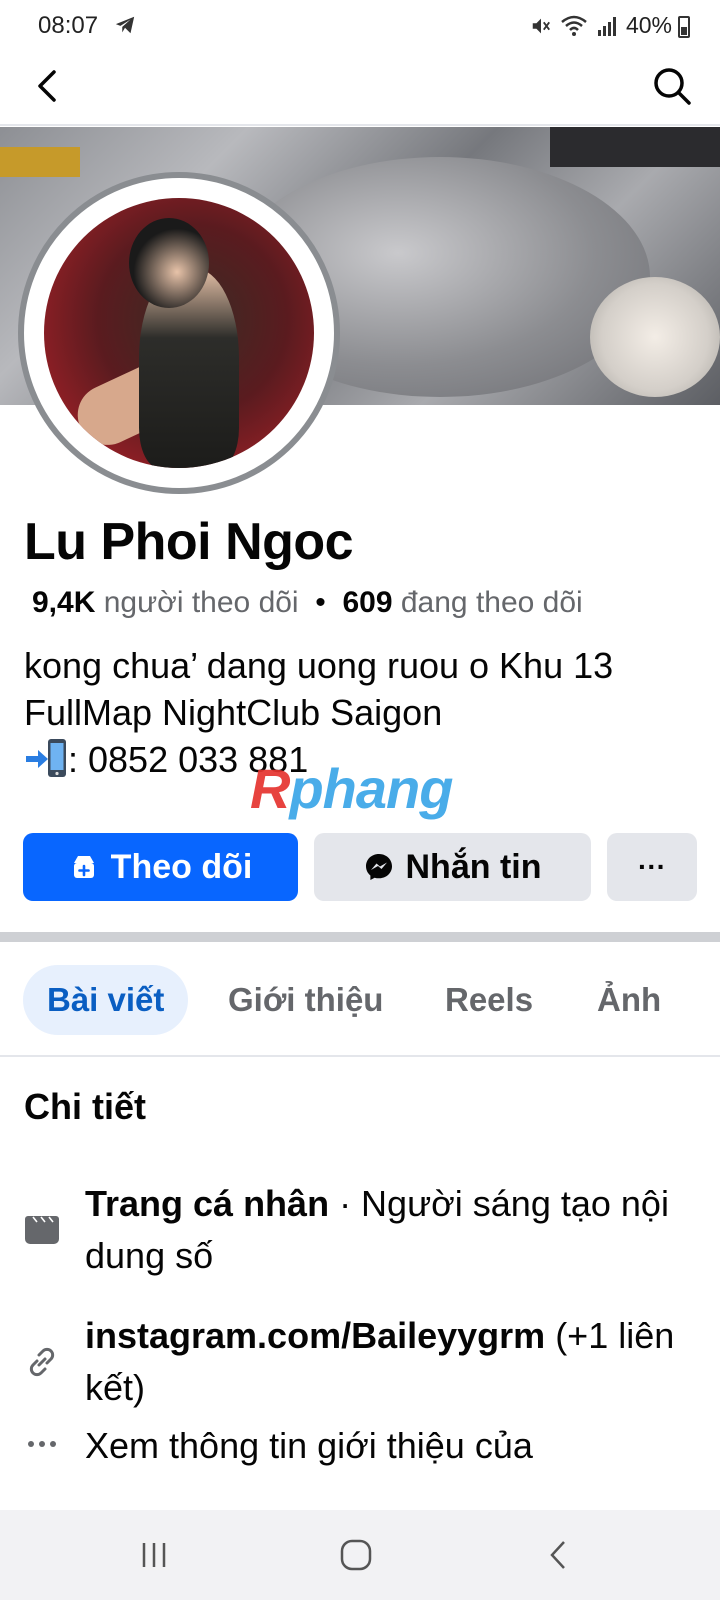 The height and width of the screenshot is (1600, 720). I want to click on status-indicators: 40%, so click(601, 25).